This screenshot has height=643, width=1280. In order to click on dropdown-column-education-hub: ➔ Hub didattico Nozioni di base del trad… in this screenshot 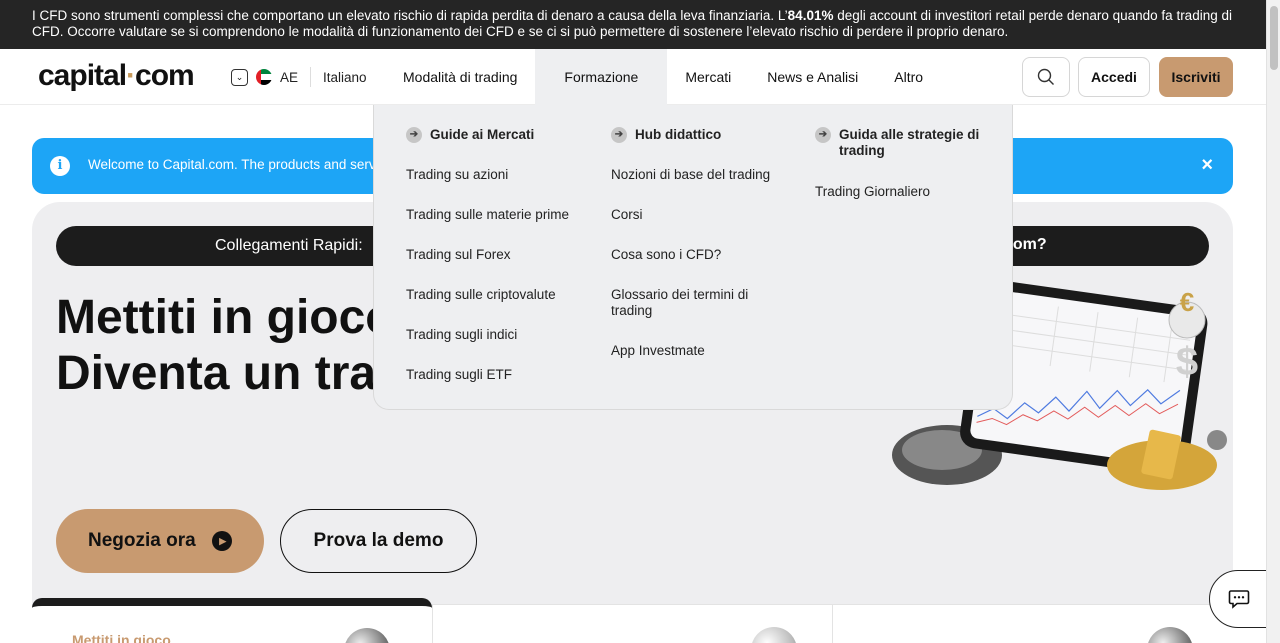, I will do `click(691, 255)`.